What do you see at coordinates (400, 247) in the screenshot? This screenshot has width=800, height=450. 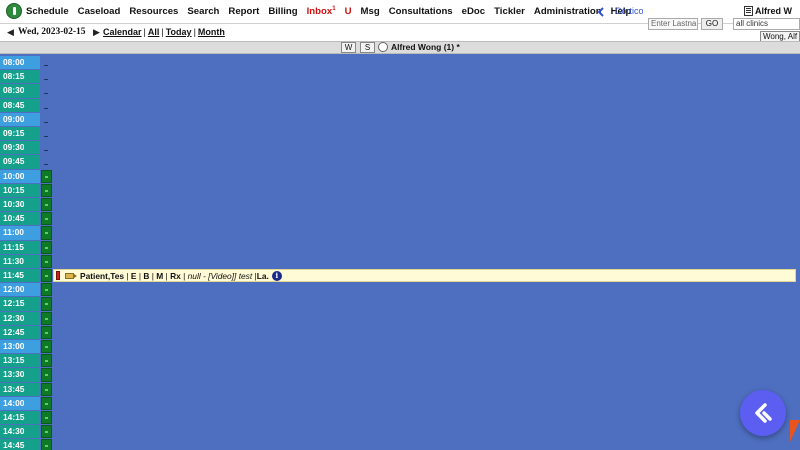 I see `time-slot-row: 11:15` at bounding box center [400, 247].